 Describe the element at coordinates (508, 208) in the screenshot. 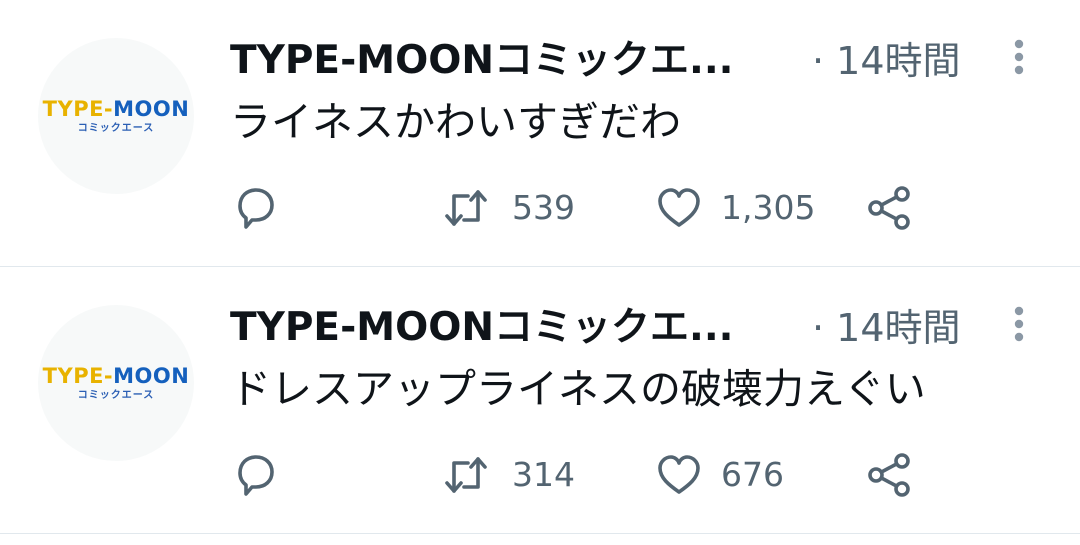

I see `retweet-button: 539` at that location.